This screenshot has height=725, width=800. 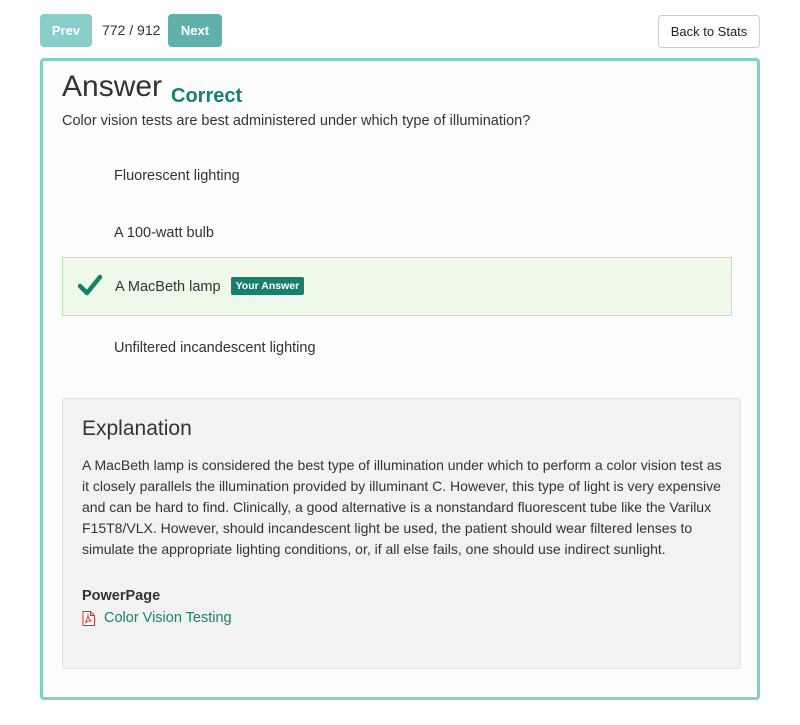 I want to click on choice-label: A MacBeth lamp Your Answer, so click(x=210, y=286).